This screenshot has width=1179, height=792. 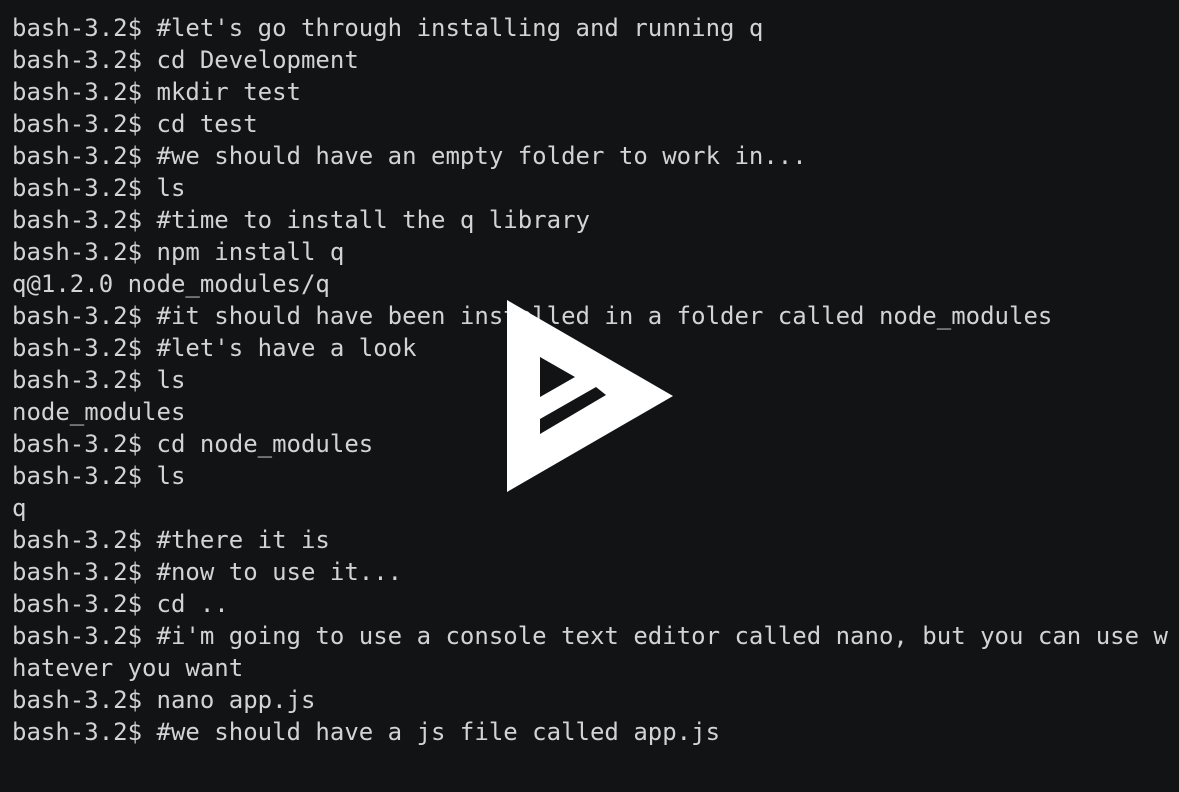 I want to click on terminal-line: bash-3.2$ cd test, so click(x=135, y=124).